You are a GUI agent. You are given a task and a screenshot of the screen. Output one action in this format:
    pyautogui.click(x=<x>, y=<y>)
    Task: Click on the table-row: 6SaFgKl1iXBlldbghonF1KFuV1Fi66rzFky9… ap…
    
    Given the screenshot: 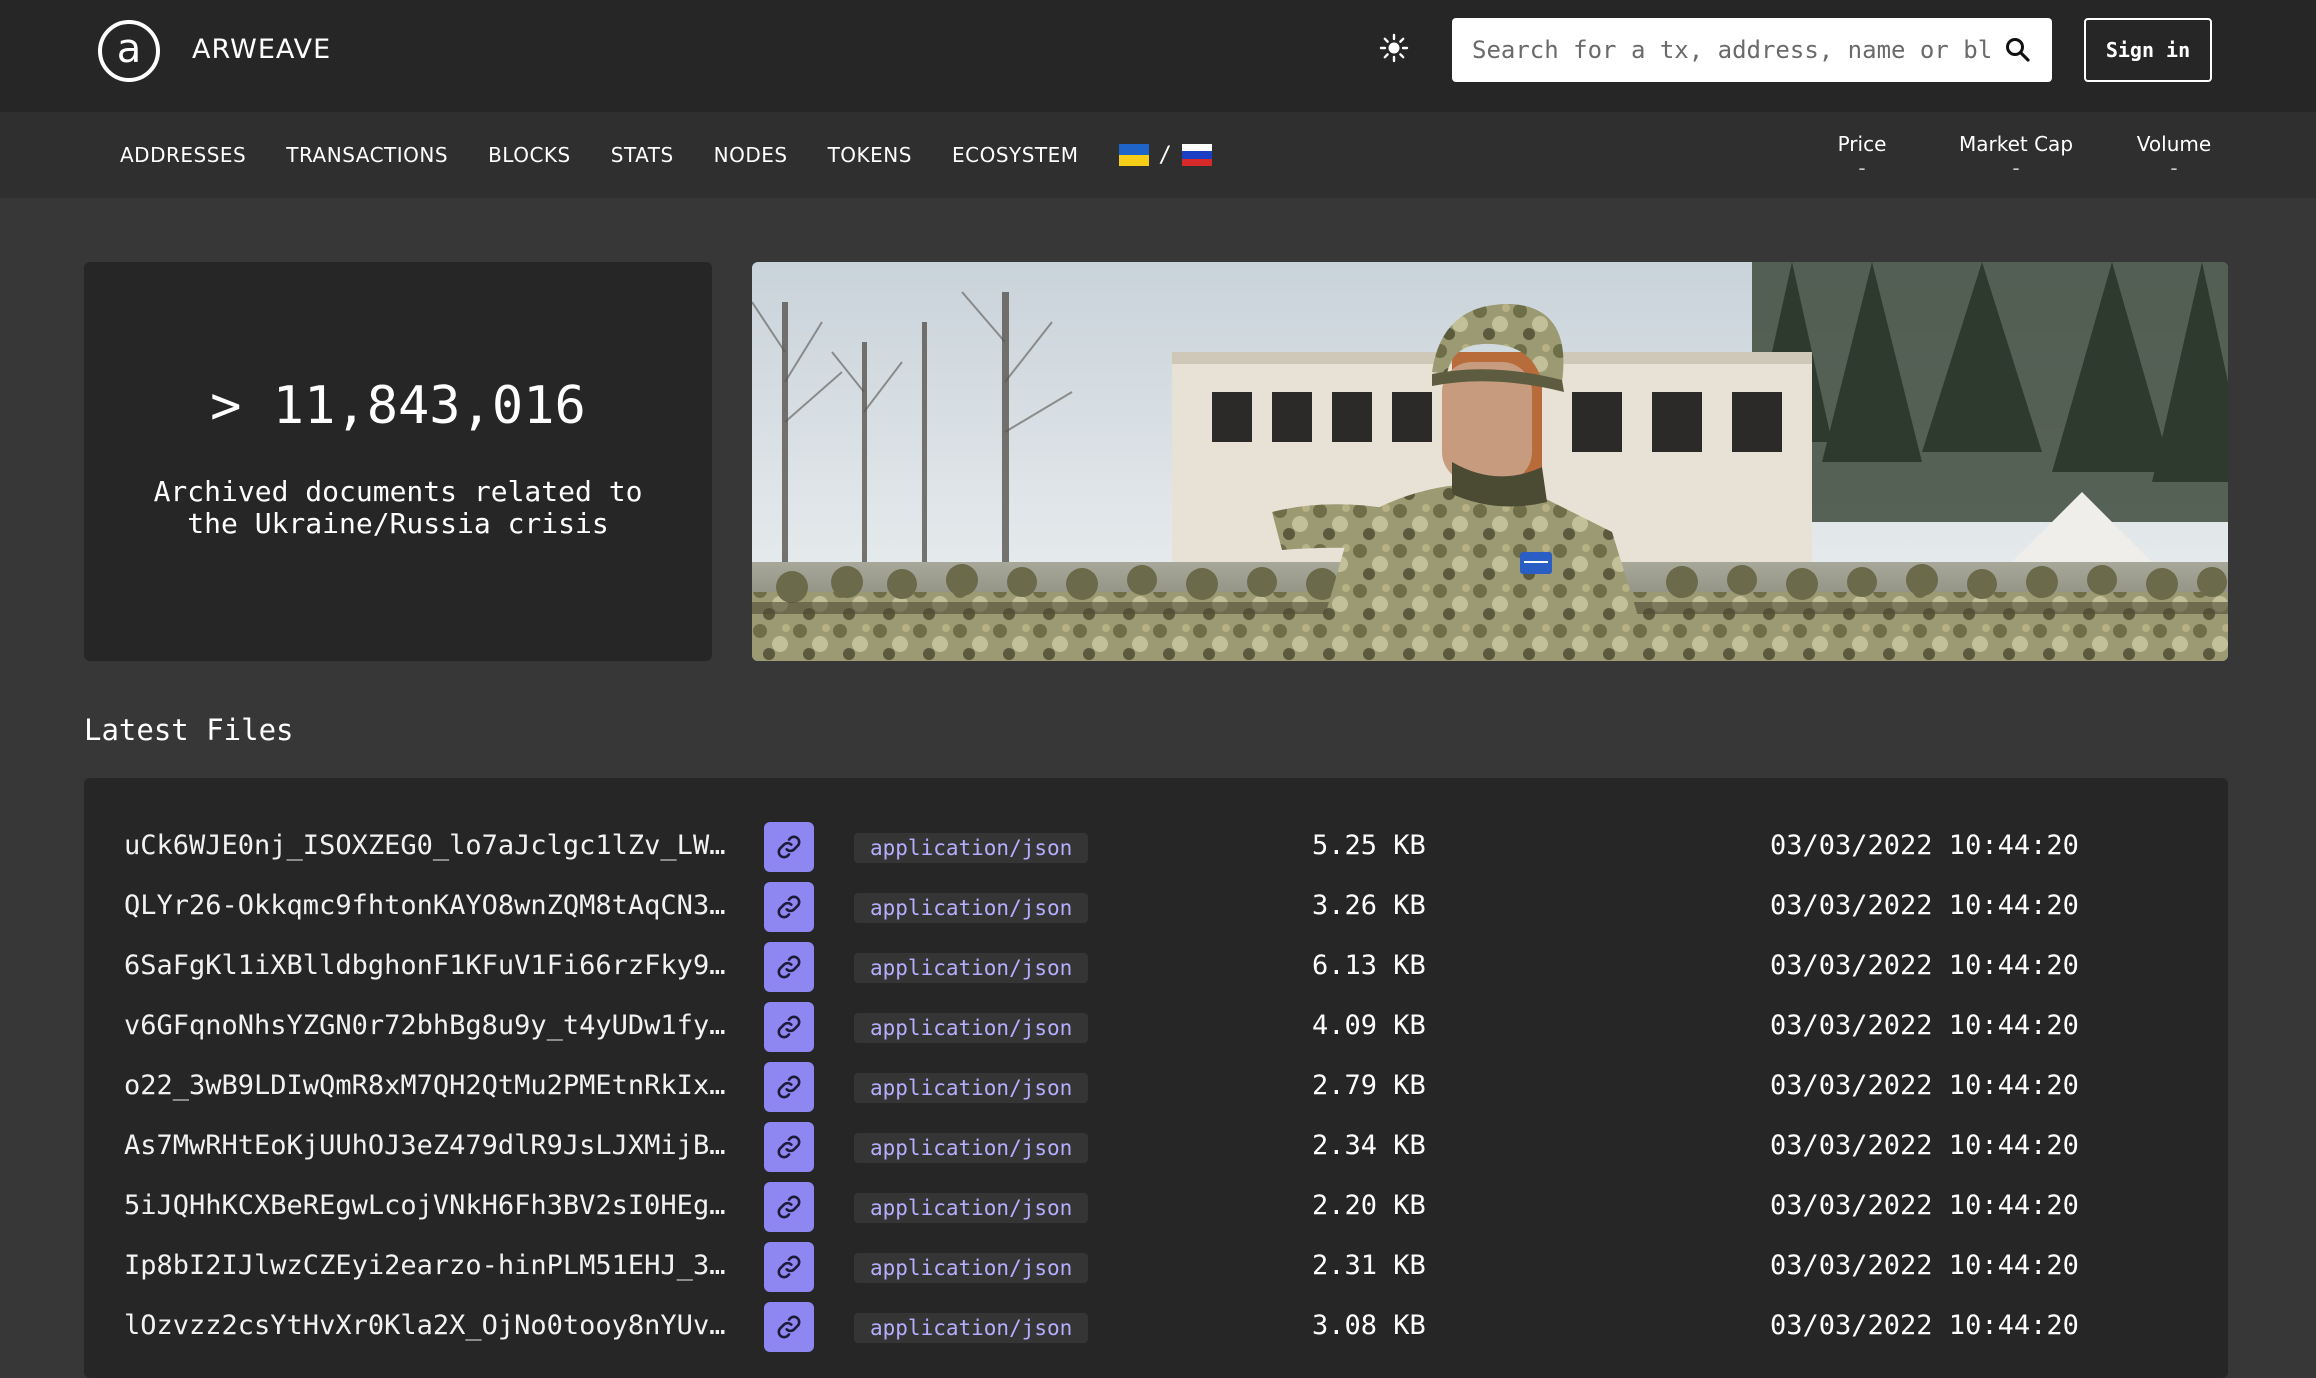 What is the action you would take?
    pyautogui.click(x=1156, y=968)
    